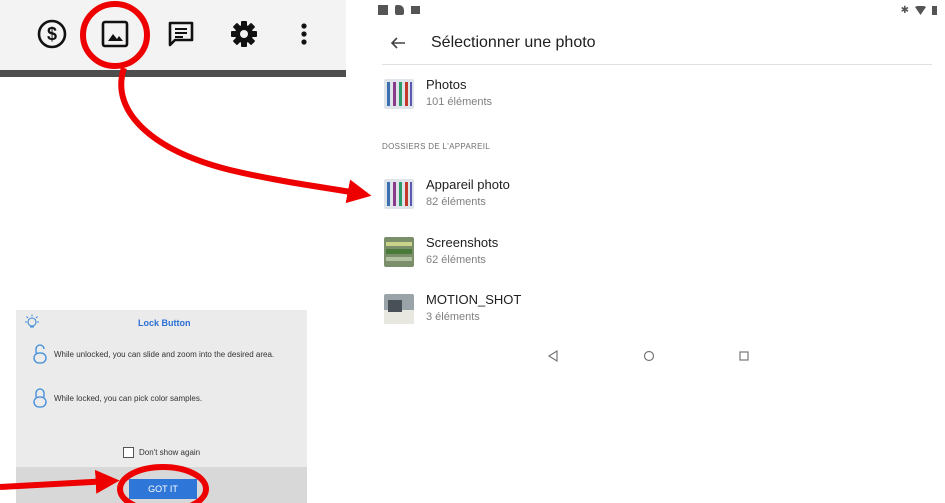 This screenshot has height=503, width=945. Describe the element at coordinates (655, 356) in the screenshot. I see `android-nav-bar` at that location.